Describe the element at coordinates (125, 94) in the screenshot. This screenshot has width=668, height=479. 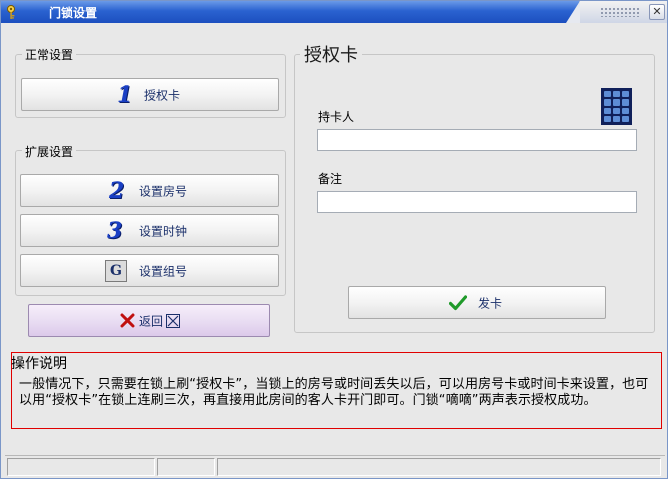
I see `number-1-icon: 1` at that location.